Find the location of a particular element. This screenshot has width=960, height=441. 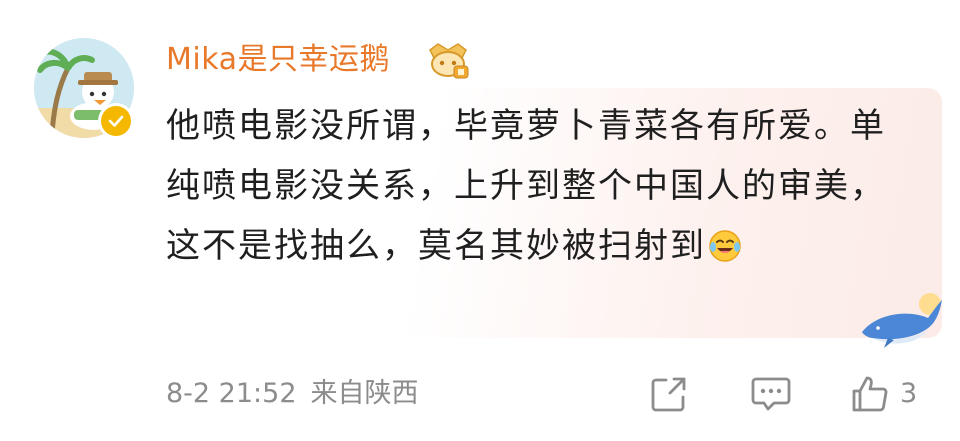

like-button: 3 is located at coordinates (890, 394).